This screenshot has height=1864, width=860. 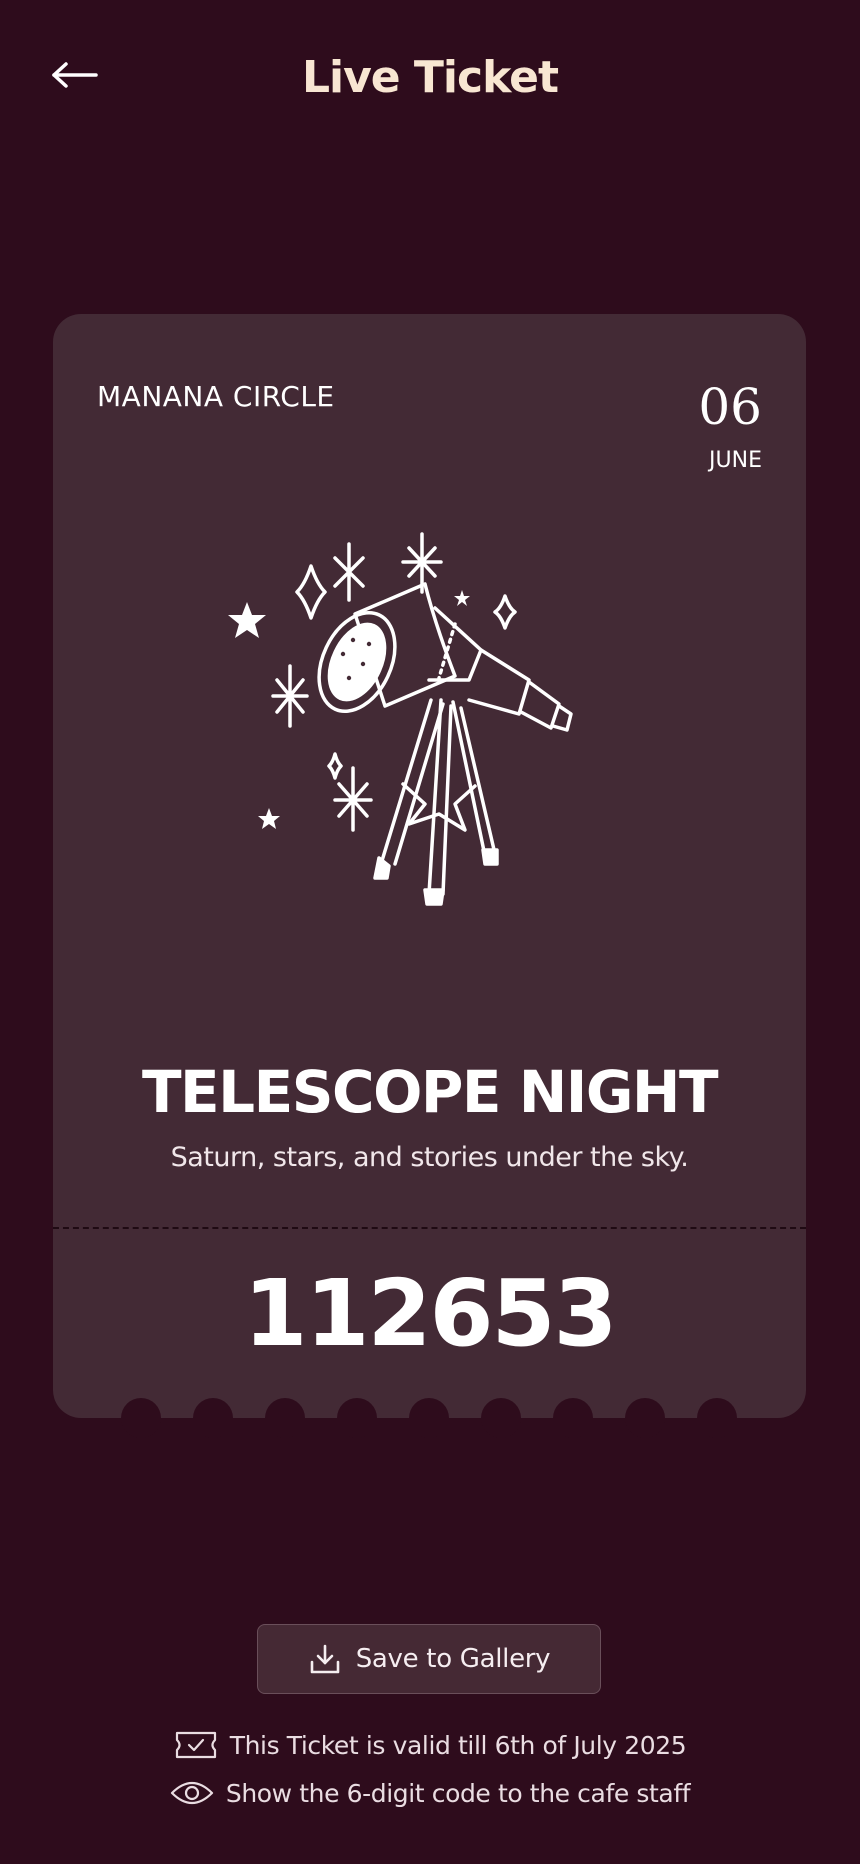 What do you see at coordinates (192, 1793) in the screenshot?
I see `eye-icon` at bounding box center [192, 1793].